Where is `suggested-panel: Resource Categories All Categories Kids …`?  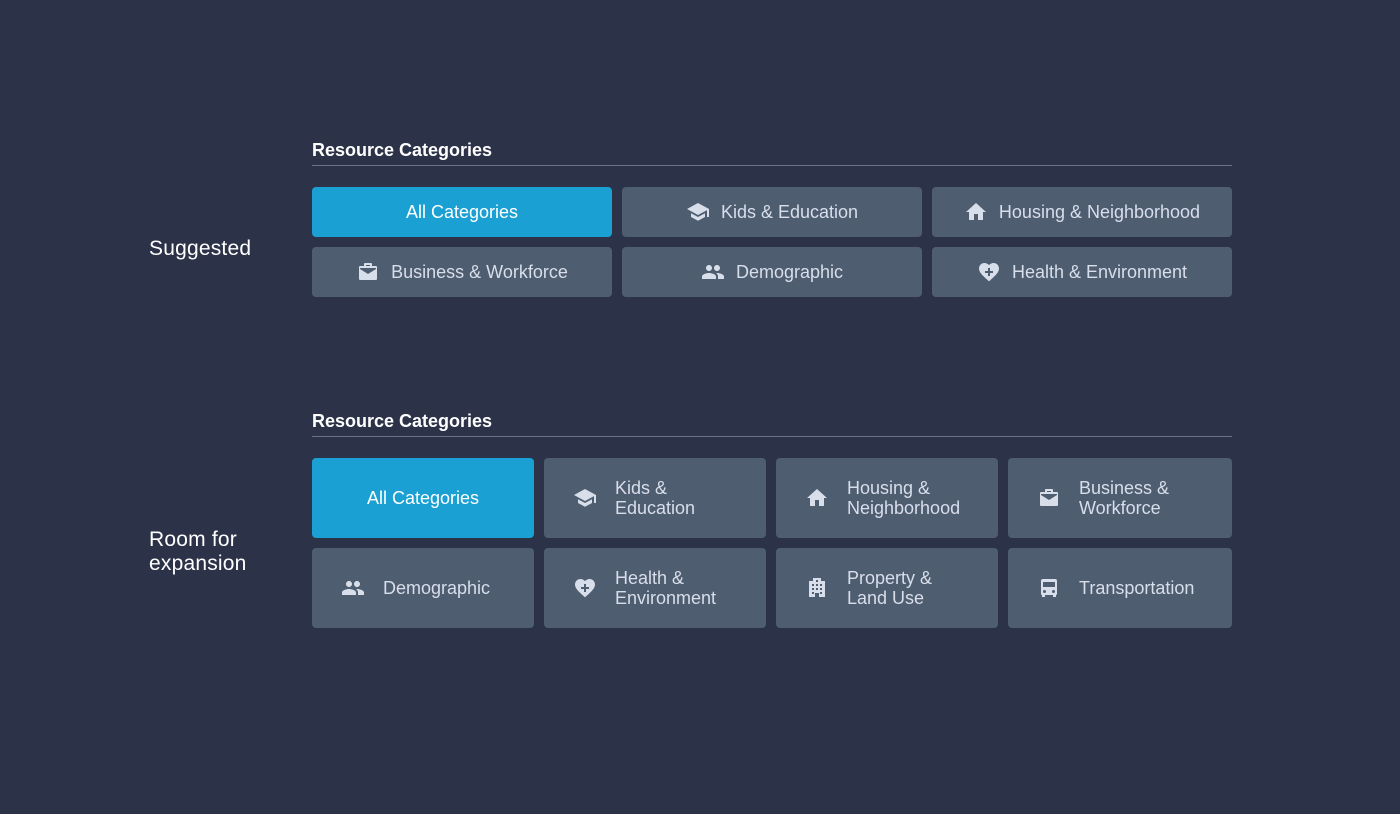
suggested-panel: Resource Categories All Categories Kids … is located at coordinates (772, 216).